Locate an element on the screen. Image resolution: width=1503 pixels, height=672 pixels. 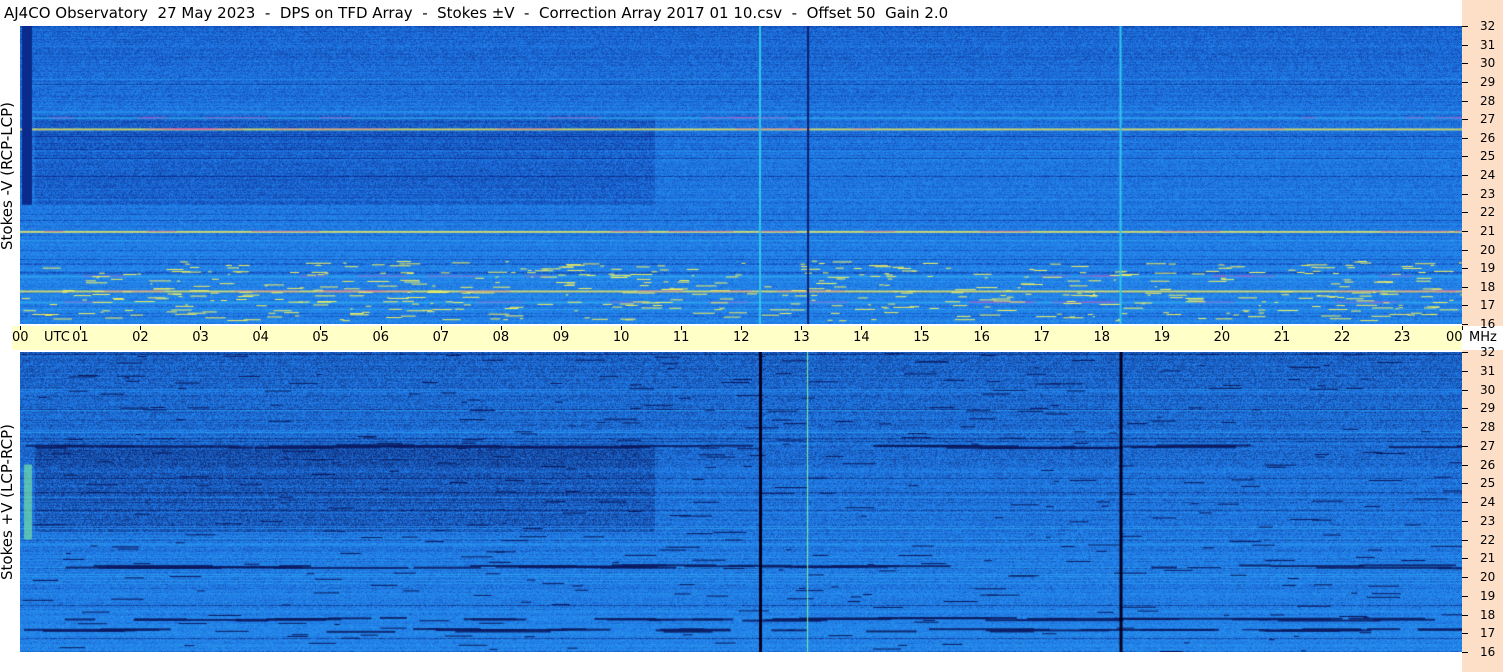
time-tick-label: 14 is located at coordinates (861, 337).